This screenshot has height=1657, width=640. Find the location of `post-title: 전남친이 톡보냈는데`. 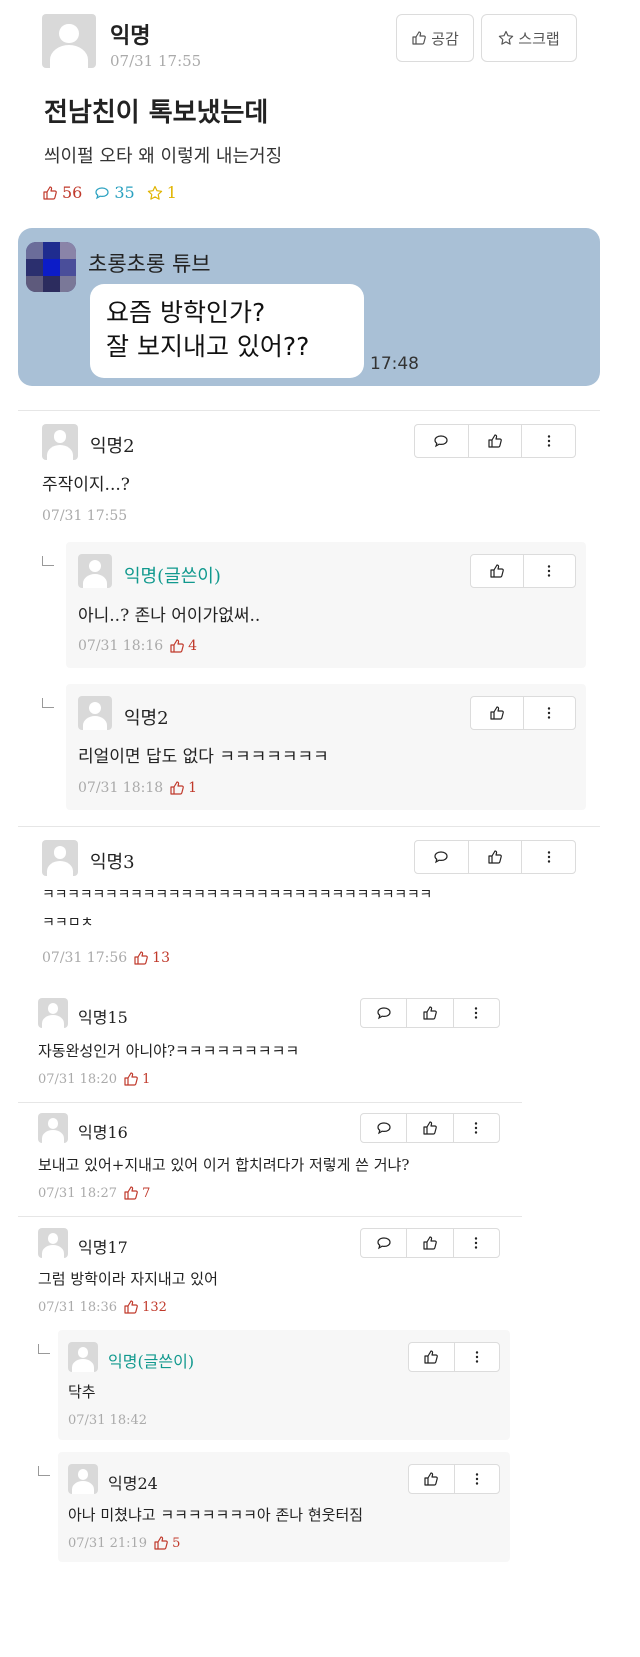

post-title: 전남친이 톡보냈는데 is located at coordinates (156, 113).